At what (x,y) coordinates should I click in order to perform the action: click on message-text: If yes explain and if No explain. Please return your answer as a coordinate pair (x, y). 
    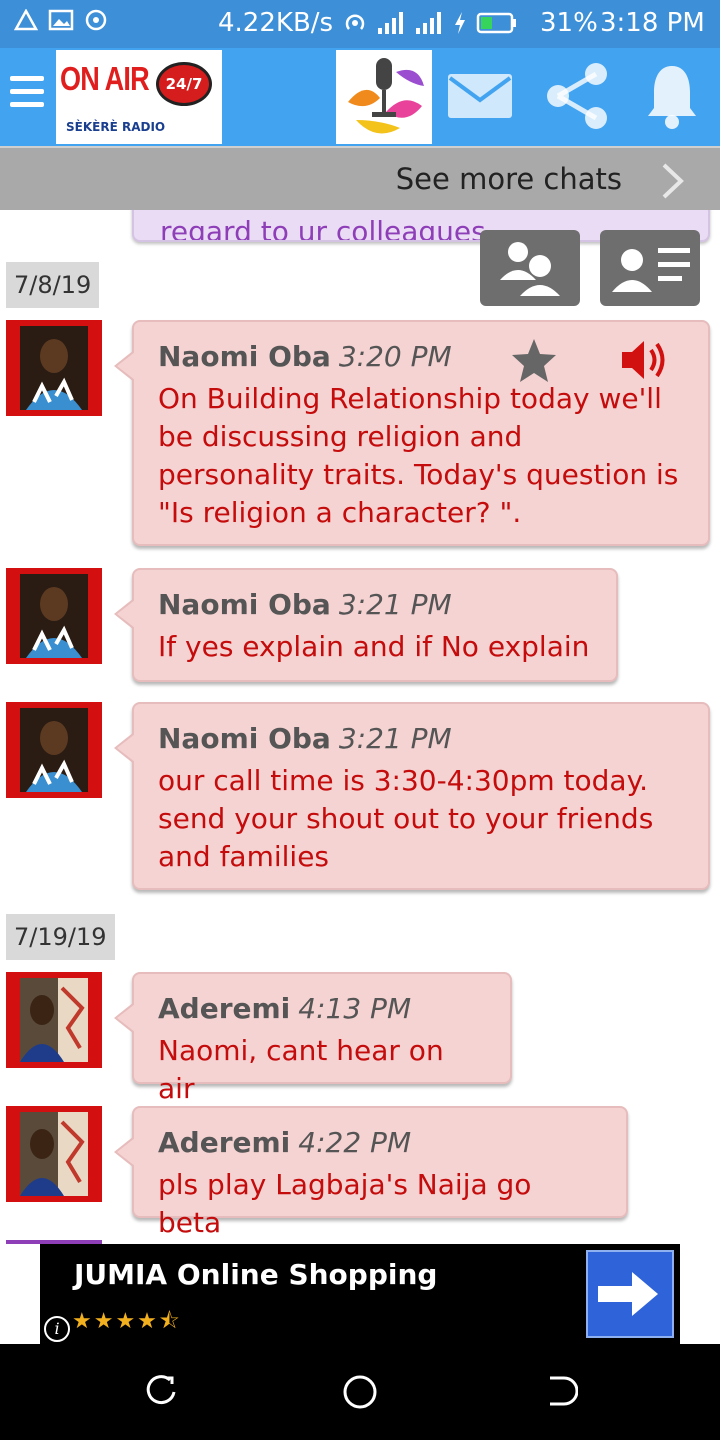
    Looking at the image, I should click on (374, 646).